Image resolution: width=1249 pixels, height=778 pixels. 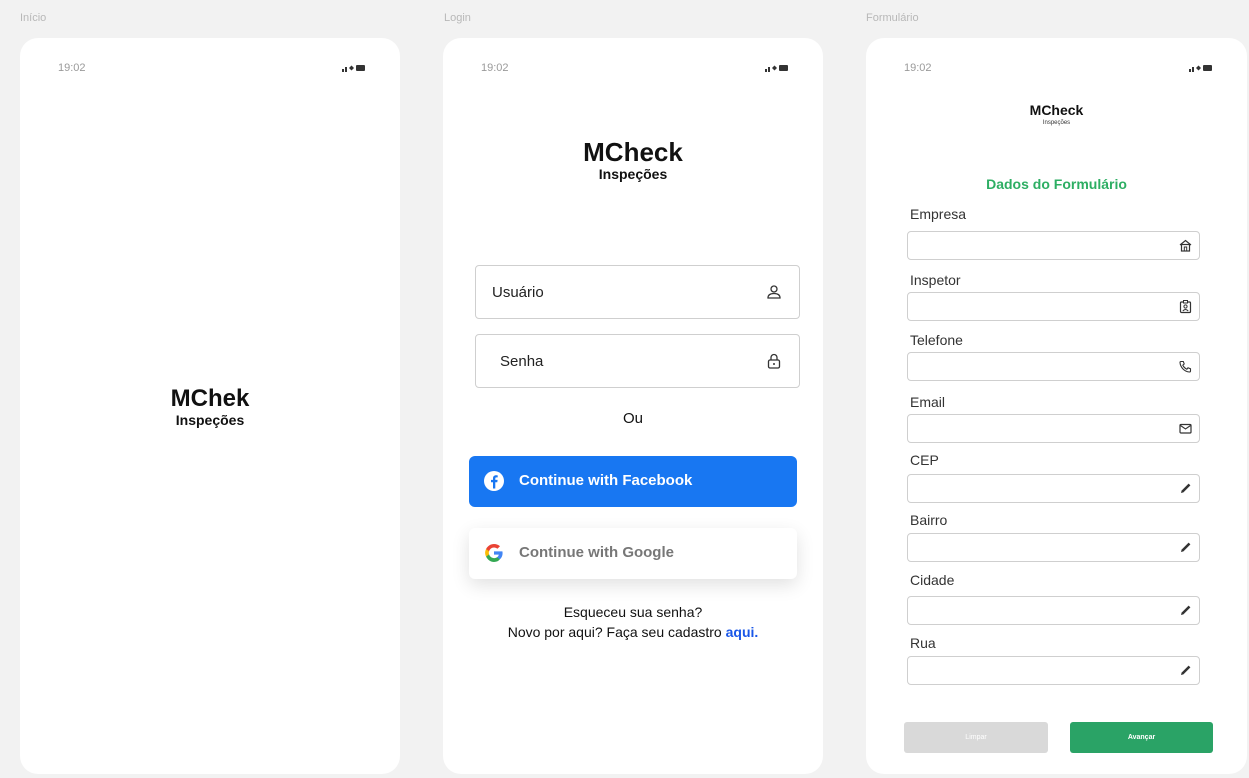 I want to click on frame-label-inicio: Início, so click(x=33, y=18).